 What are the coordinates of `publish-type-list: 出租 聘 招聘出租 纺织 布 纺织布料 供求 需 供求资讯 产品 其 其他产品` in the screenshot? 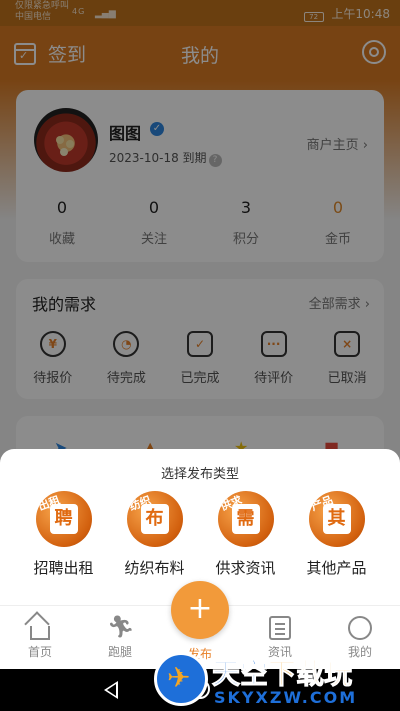 It's located at (200, 534).